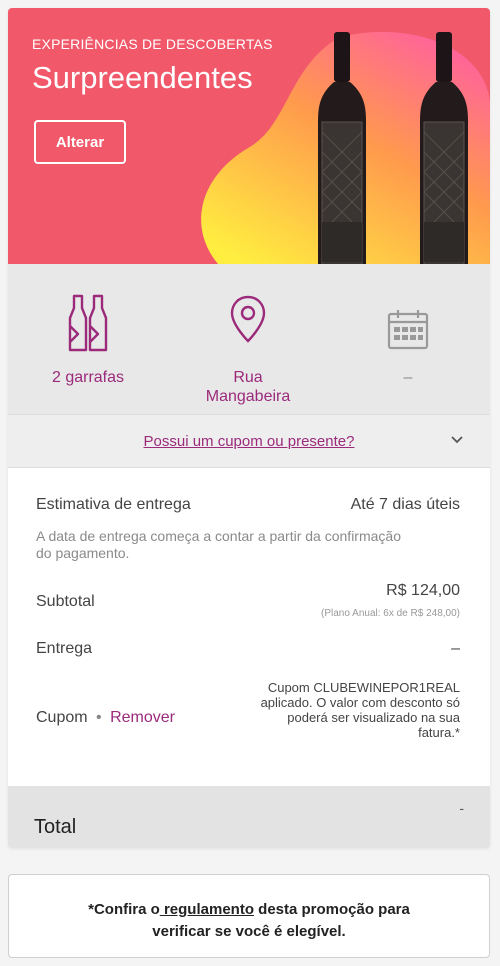  I want to click on delivery-estimate-label: Estimativa de entrega, so click(113, 504).